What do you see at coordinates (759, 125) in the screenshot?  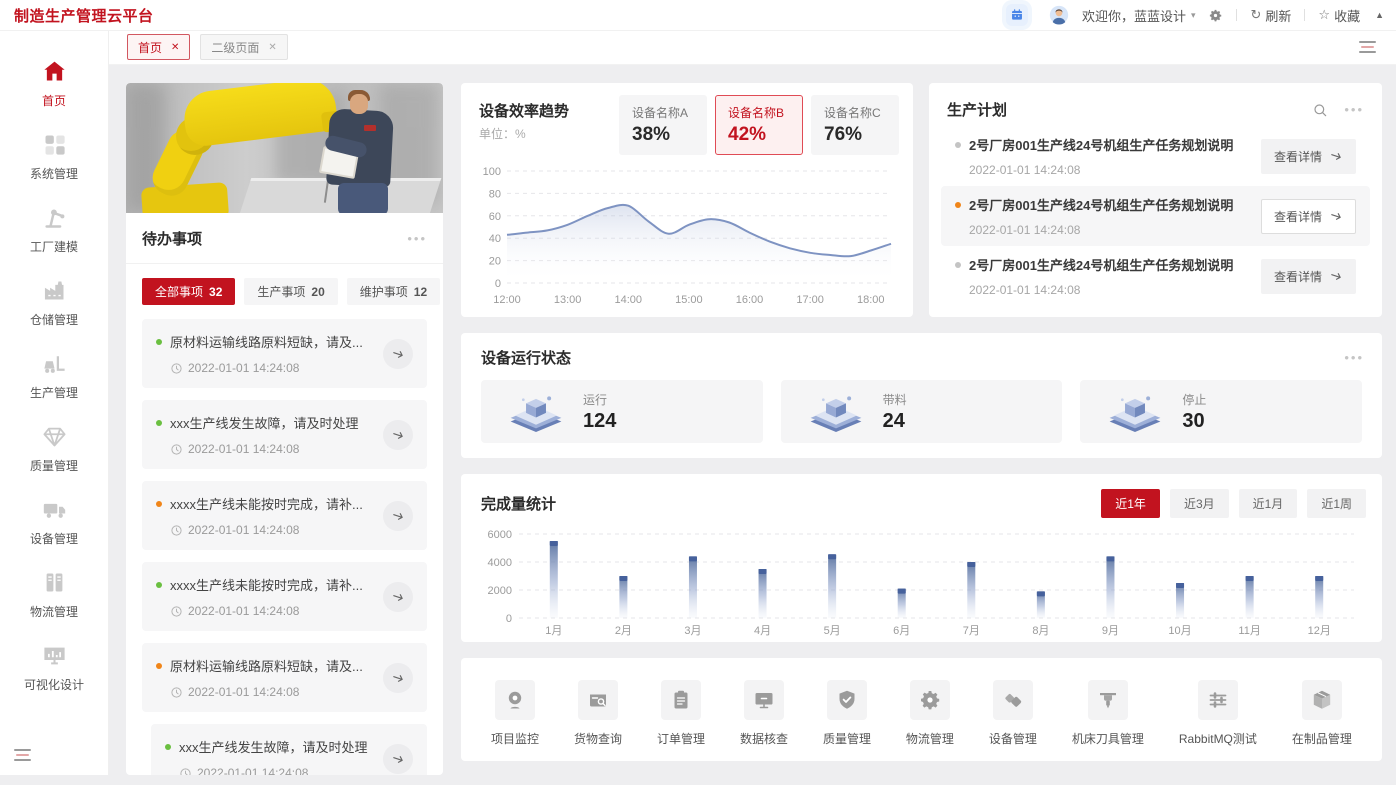 I see `device-chip-b: 设备名称B 42%` at bounding box center [759, 125].